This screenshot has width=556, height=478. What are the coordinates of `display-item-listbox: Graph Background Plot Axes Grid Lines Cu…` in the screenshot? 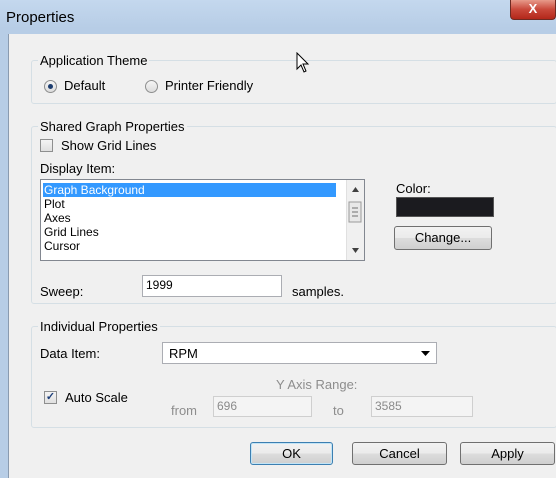 It's located at (202, 220).